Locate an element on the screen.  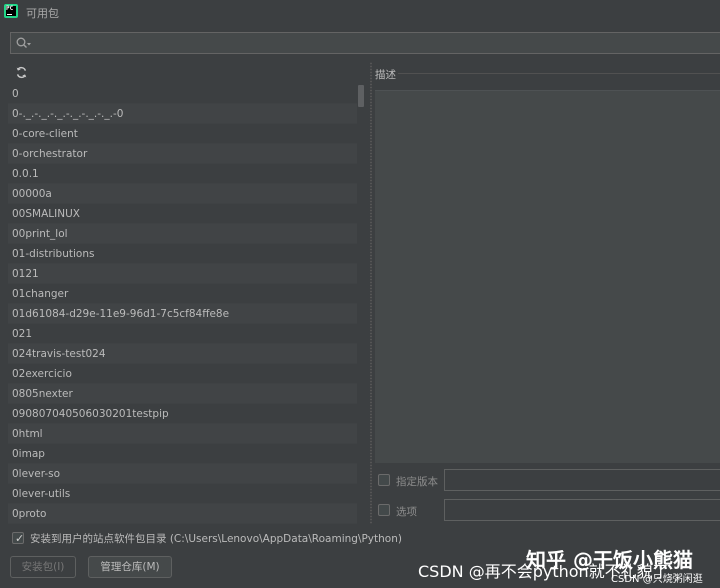
specify-version-label: 指定版本 is located at coordinates (417, 482).